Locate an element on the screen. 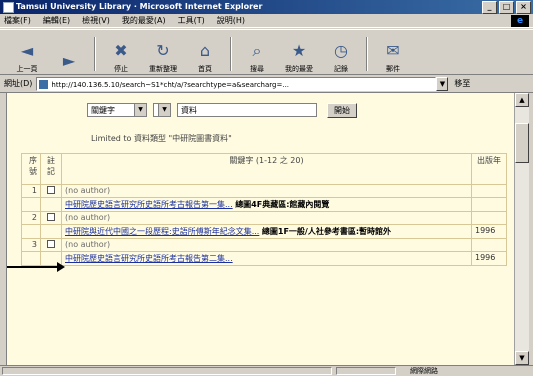  refresh-button: ↻ 重新整理 is located at coordinates (163, 54).